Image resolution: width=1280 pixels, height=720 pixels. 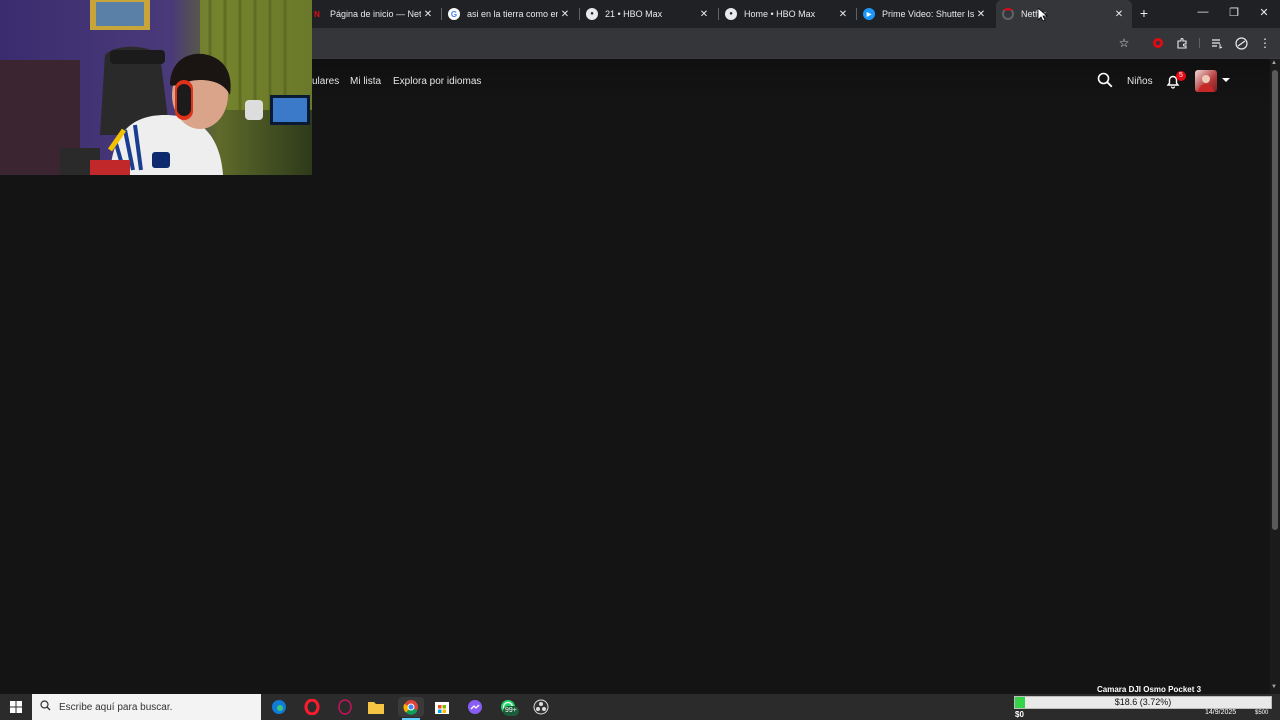 What do you see at coordinates (375, 14) in the screenshot?
I see `tab-title: Página de inicio — Netflix` at bounding box center [375, 14].